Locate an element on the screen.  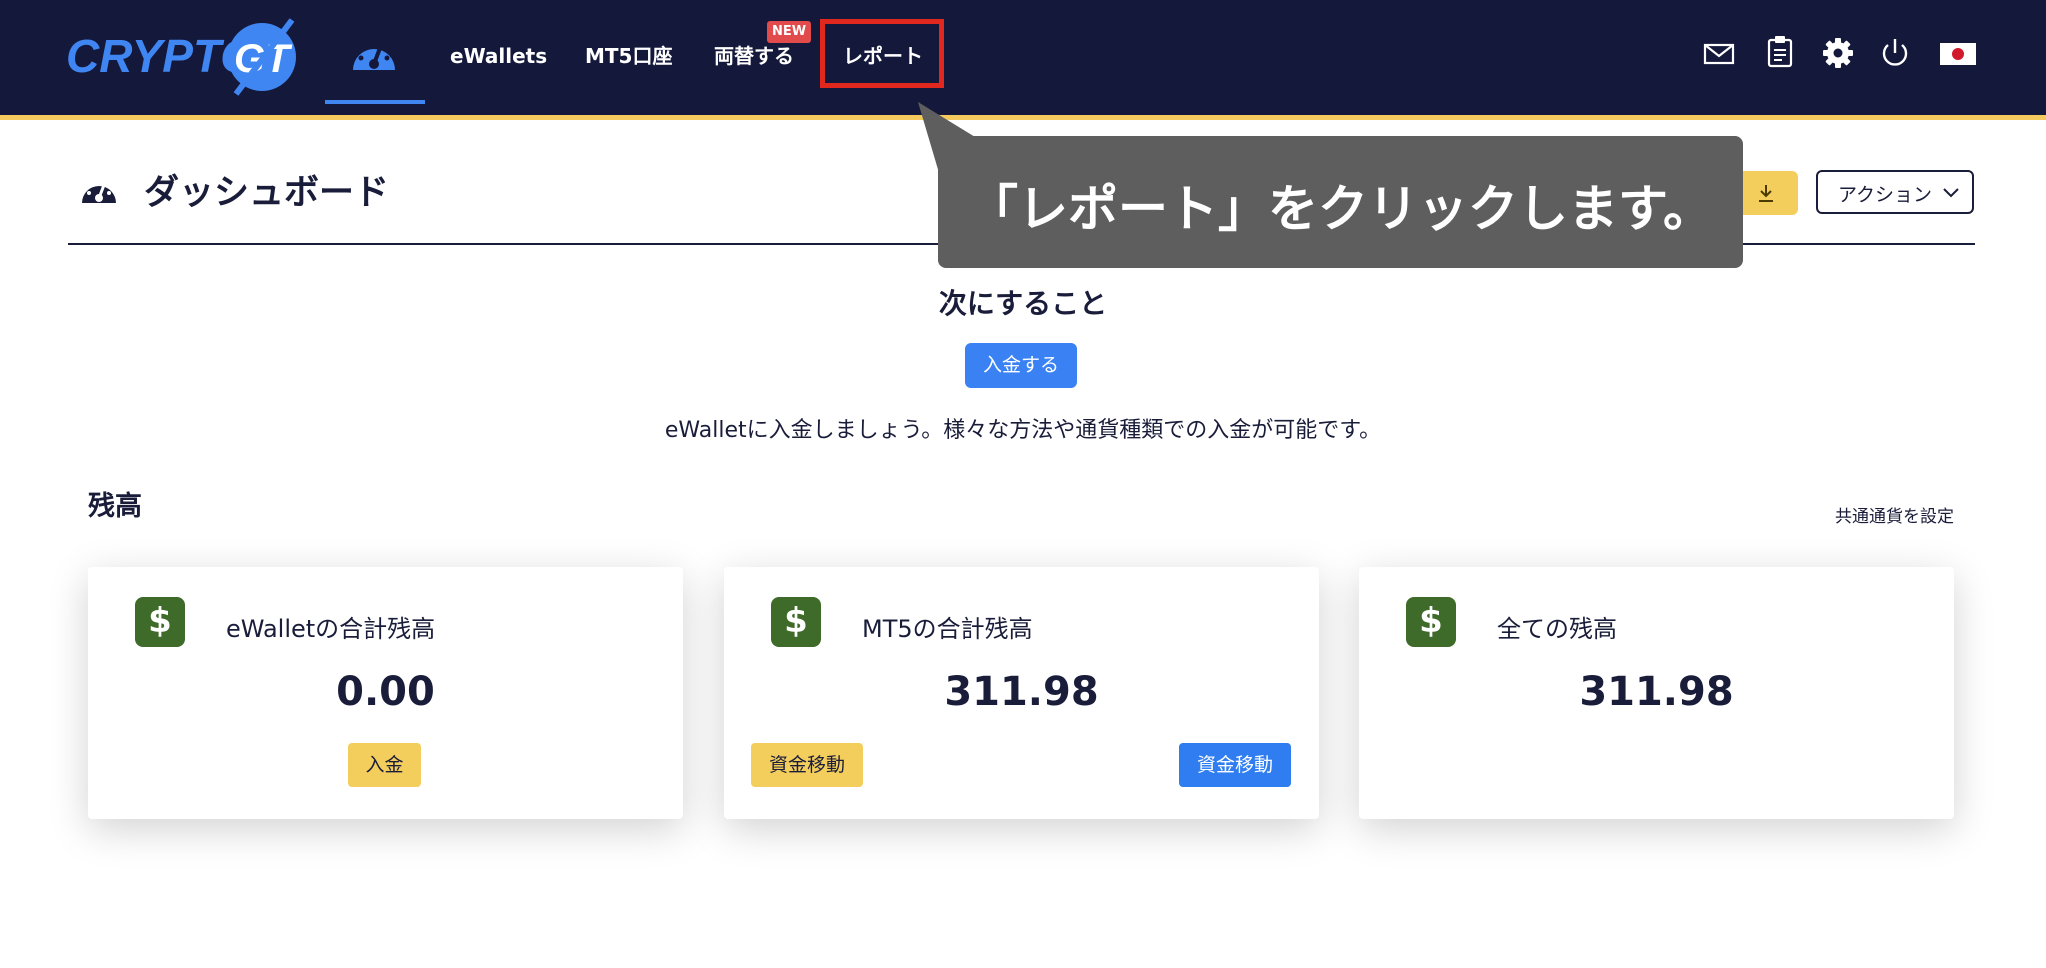
balance-heading: 残高 is located at coordinates (115, 506).